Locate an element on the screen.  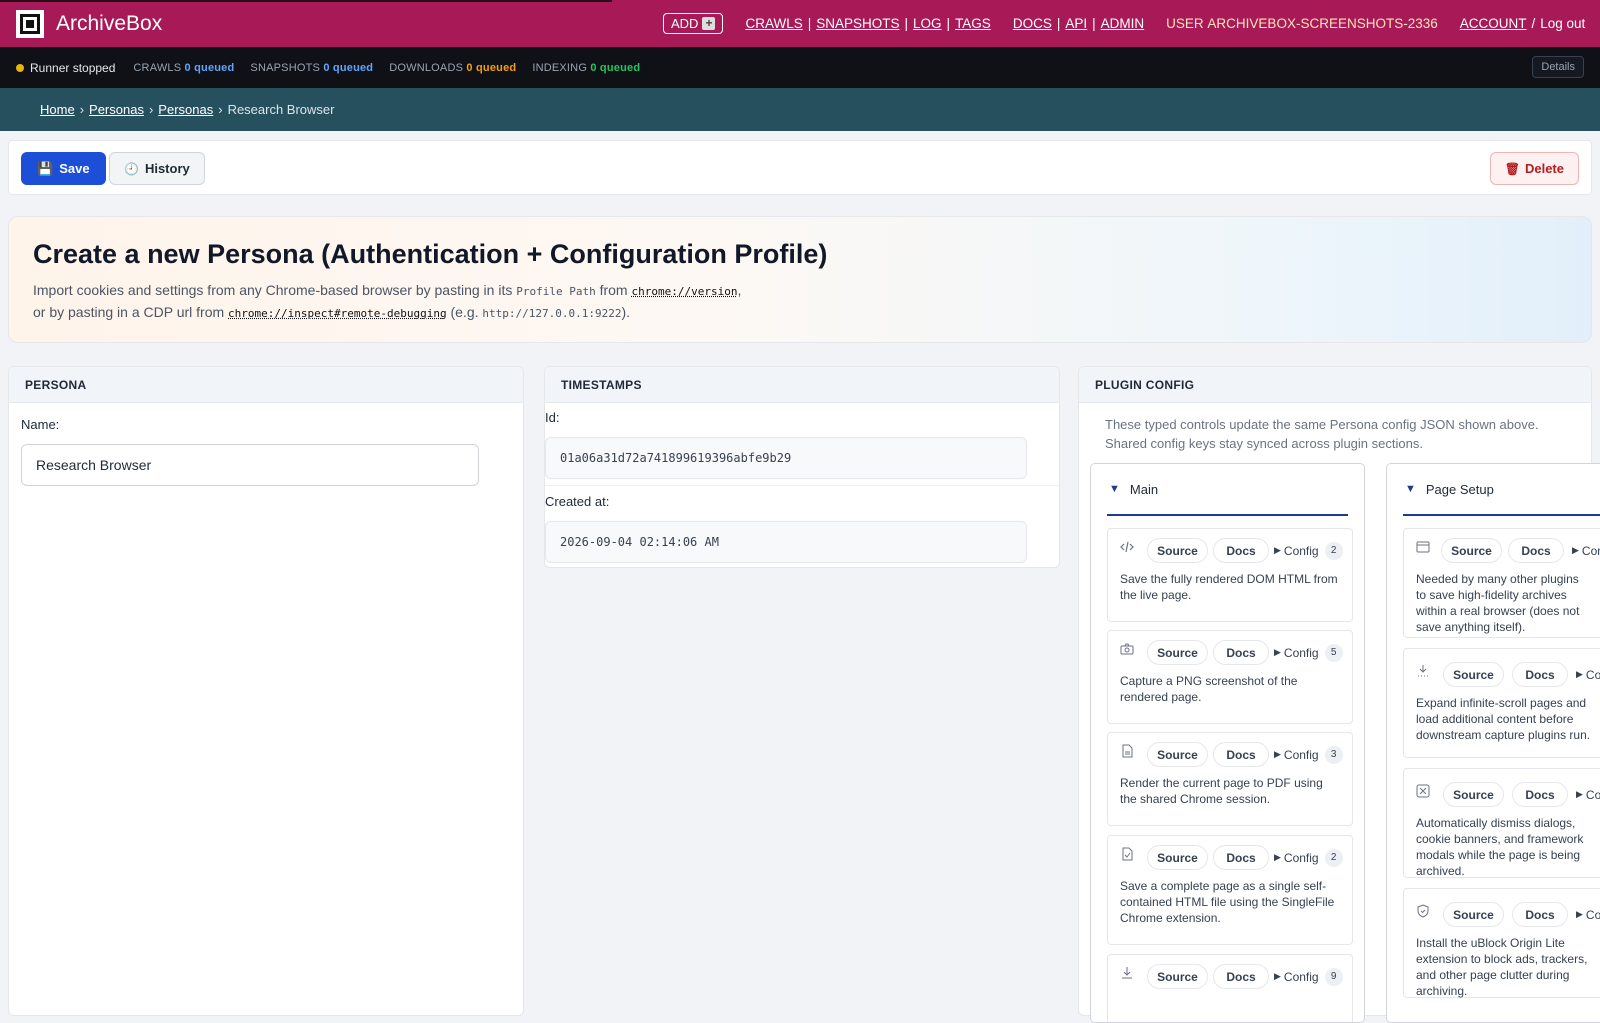
created-at-label: Created at: is located at coordinates (577, 501).